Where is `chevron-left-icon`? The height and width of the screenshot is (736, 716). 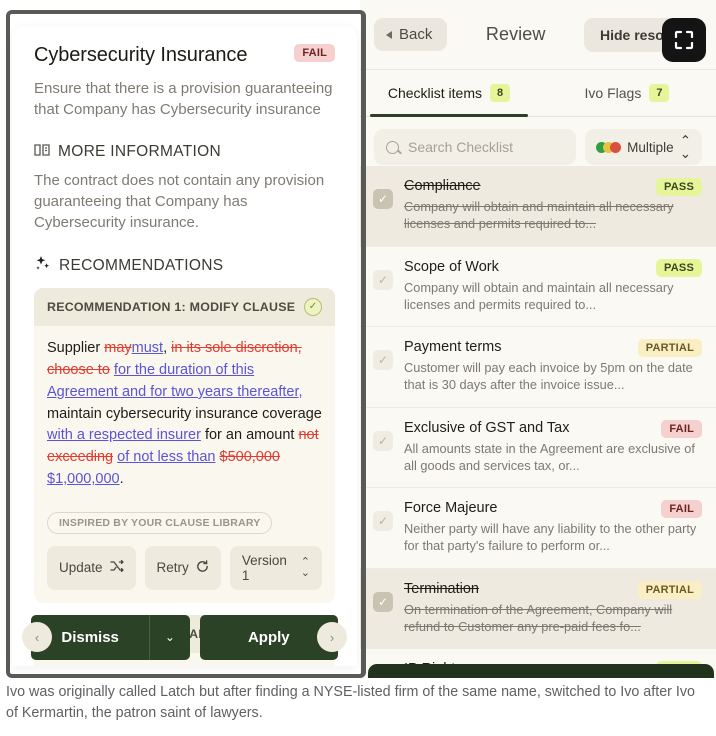 chevron-left-icon is located at coordinates (389, 34).